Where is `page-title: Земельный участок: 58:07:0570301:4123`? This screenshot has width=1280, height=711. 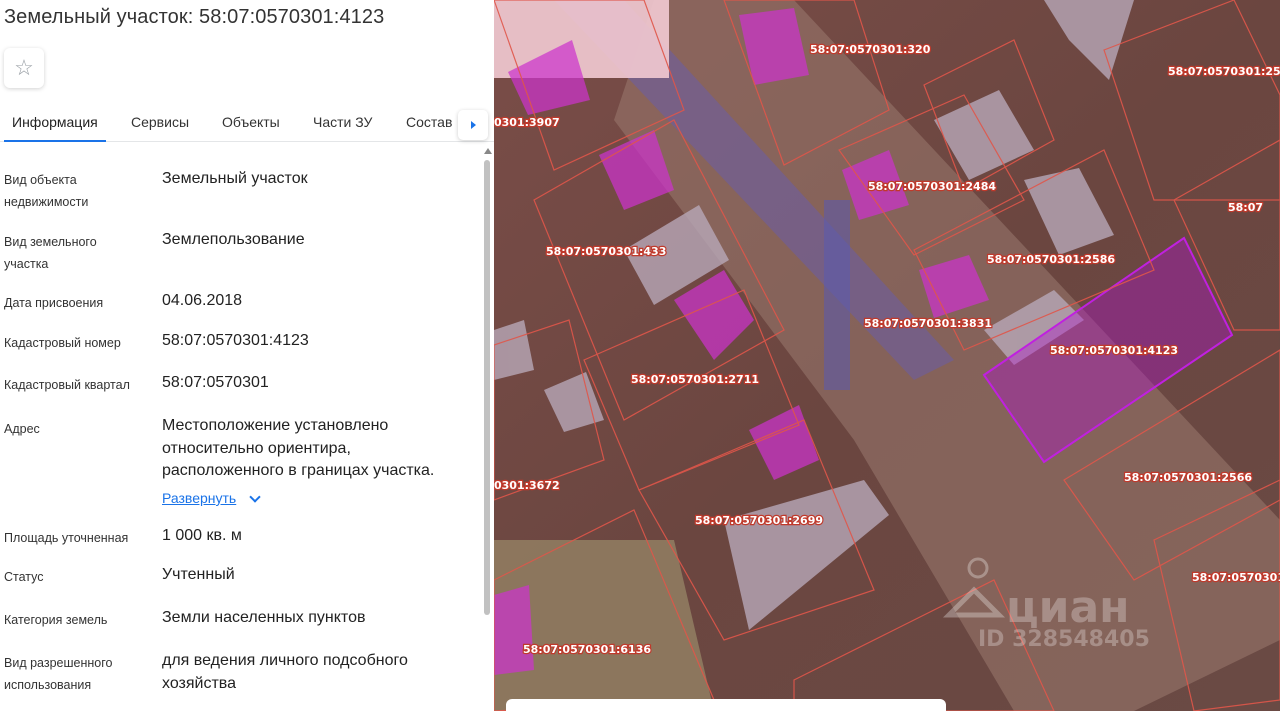
page-title: Земельный участок: 58:07:0570301:4123 is located at coordinates (194, 17).